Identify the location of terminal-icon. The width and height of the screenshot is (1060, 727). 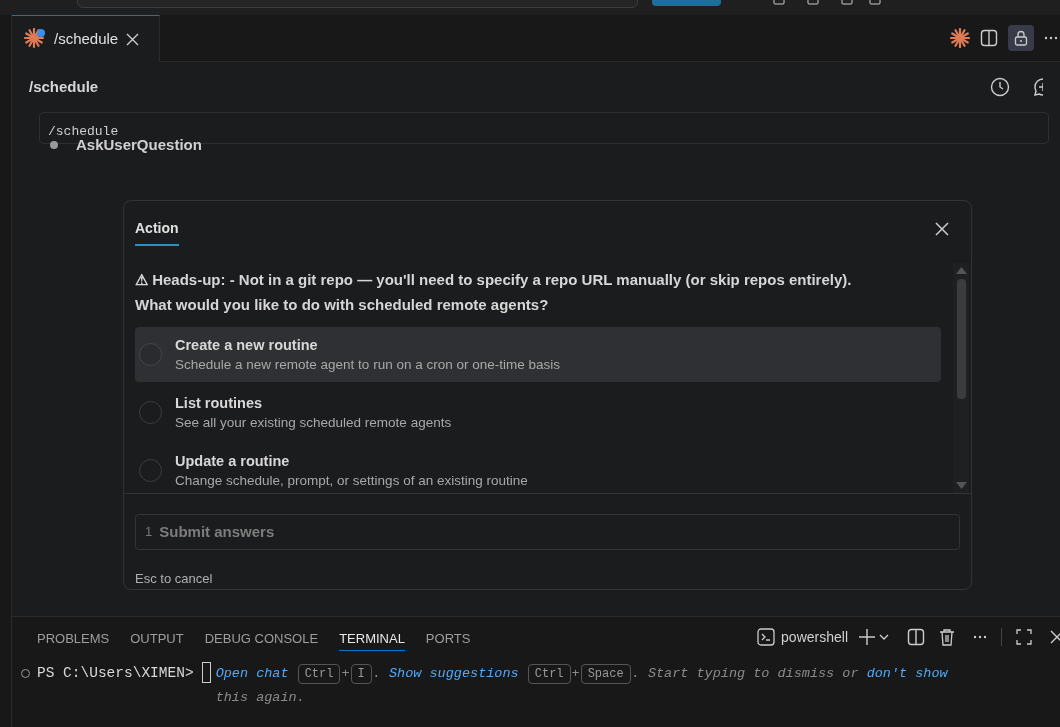
(766, 637).